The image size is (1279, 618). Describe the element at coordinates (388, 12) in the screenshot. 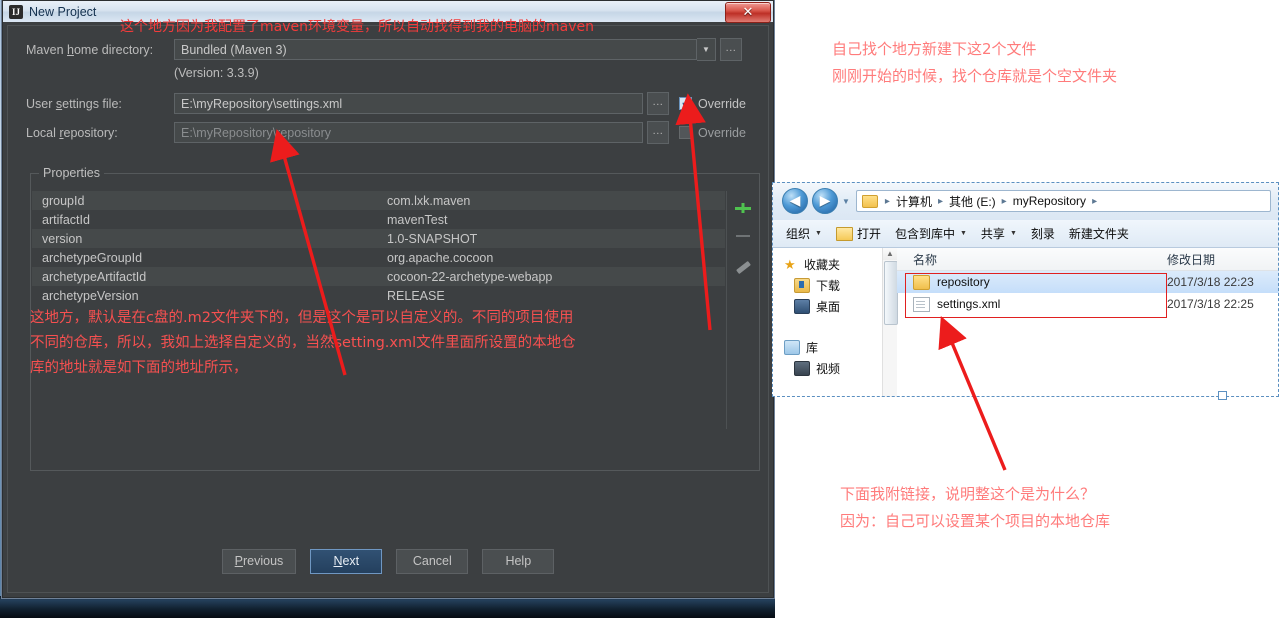

I see `dialog-titlebar: IJ New Project ✕` at that location.